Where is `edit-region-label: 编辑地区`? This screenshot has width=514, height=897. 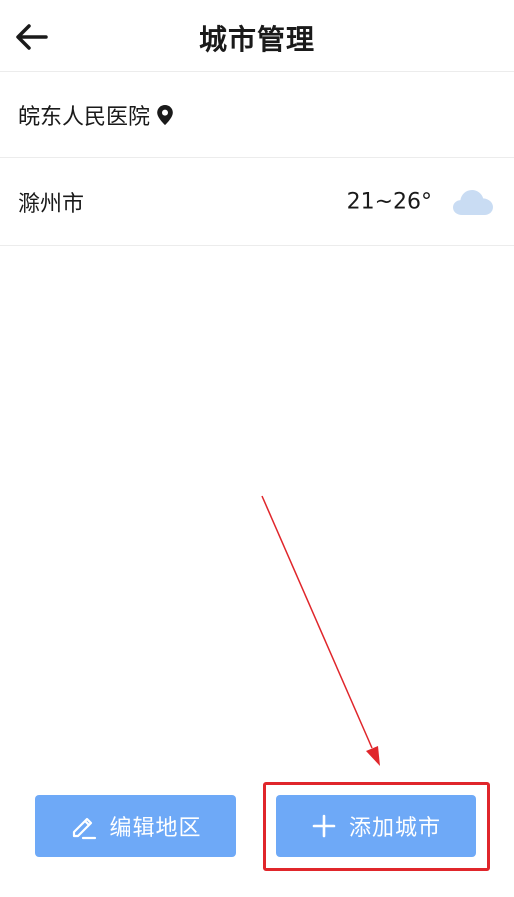 edit-region-label: 编辑地区 is located at coordinates (155, 828).